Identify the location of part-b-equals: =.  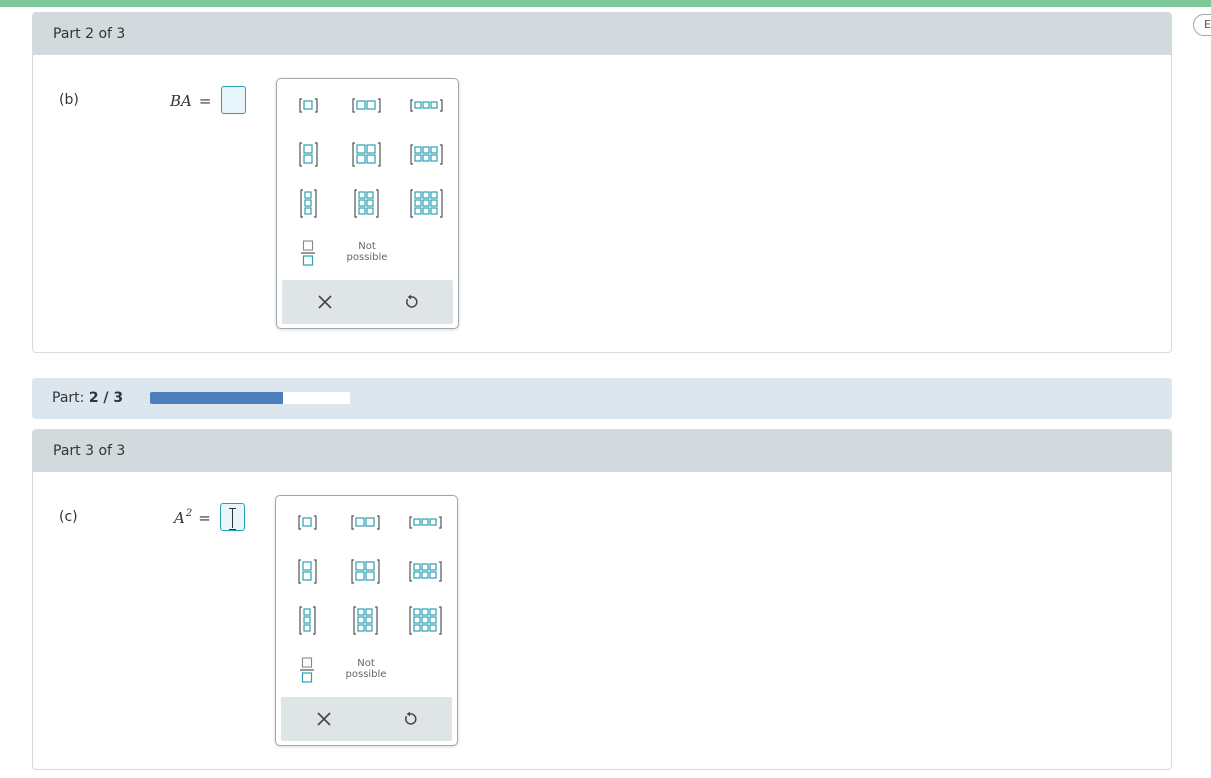
(205, 101).